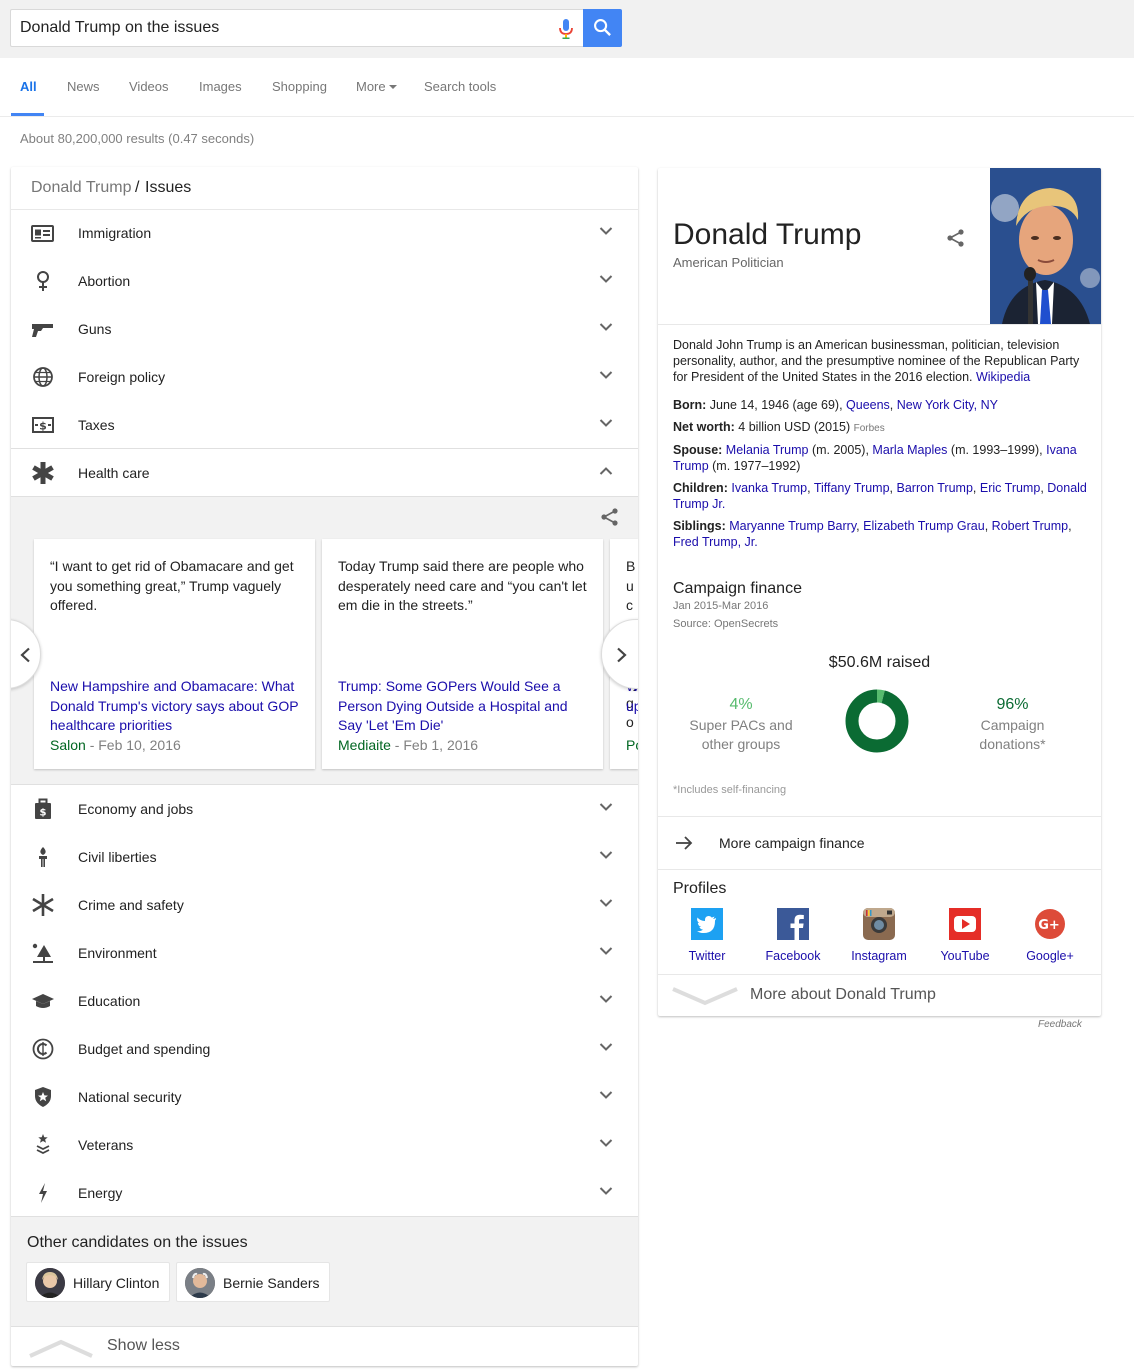 Image resolution: width=1134 pixels, height=1372 pixels. I want to click on issue-row-crime-and-safety: Crime and safety, so click(324, 905).